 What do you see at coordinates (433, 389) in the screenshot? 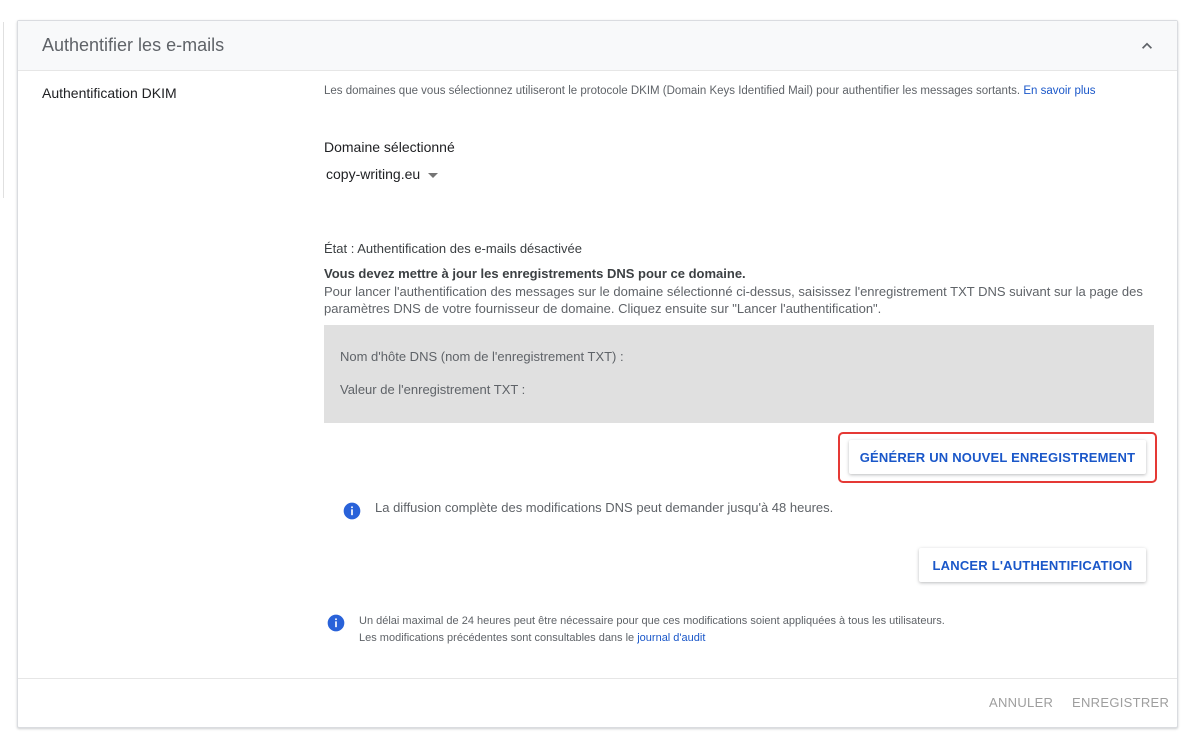
I see `txt-value-label: Valeur de l'enregistrement TXT :` at bounding box center [433, 389].